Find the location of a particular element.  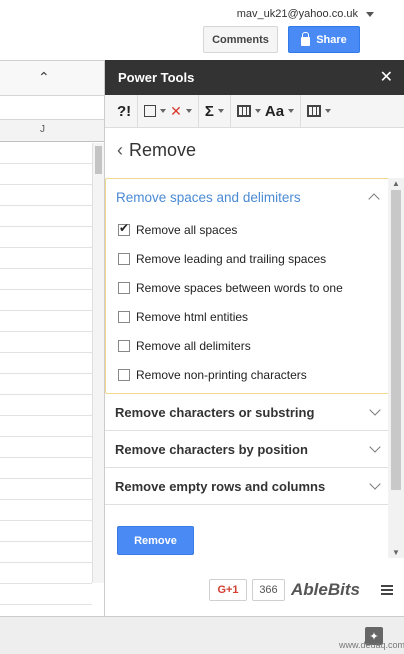

collapse-menu-icon: ⌃ is located at coordinates (44, 77).